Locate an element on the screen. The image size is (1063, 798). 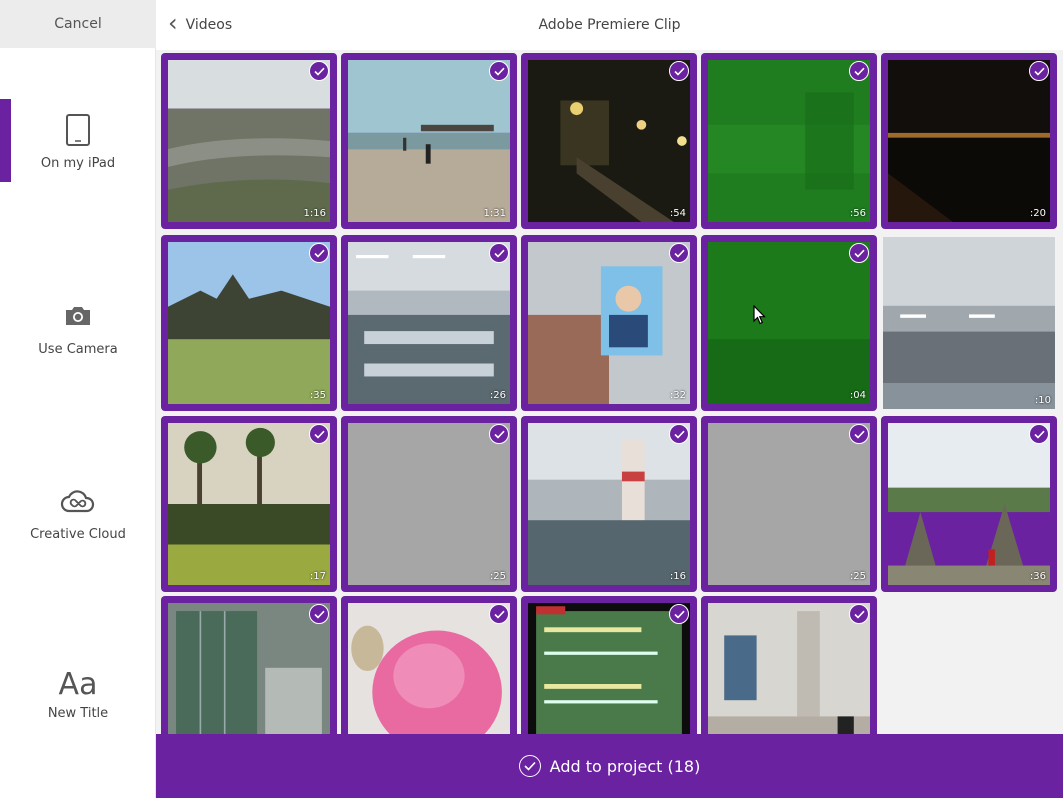
clip-duration: :10 is located at coordinates (1042, 400).